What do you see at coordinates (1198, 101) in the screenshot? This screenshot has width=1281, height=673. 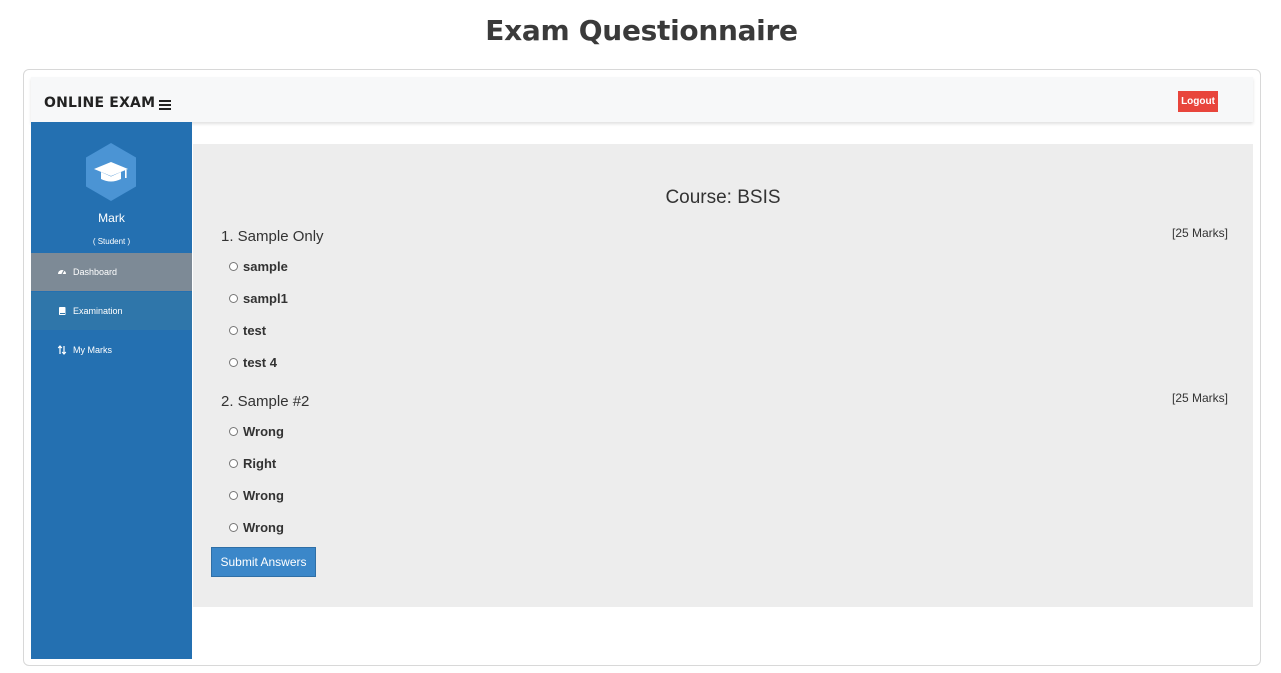 I see `logout-button: Logout` at bounding box center [1198, 101].